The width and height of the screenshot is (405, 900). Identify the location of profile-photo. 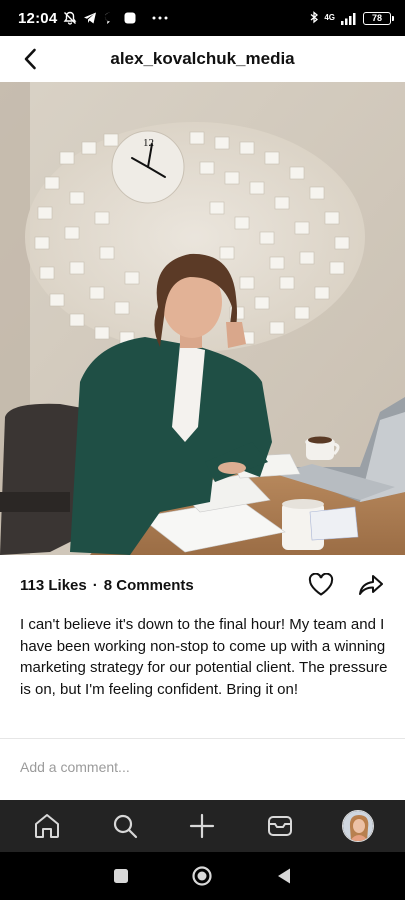
(358, 826).